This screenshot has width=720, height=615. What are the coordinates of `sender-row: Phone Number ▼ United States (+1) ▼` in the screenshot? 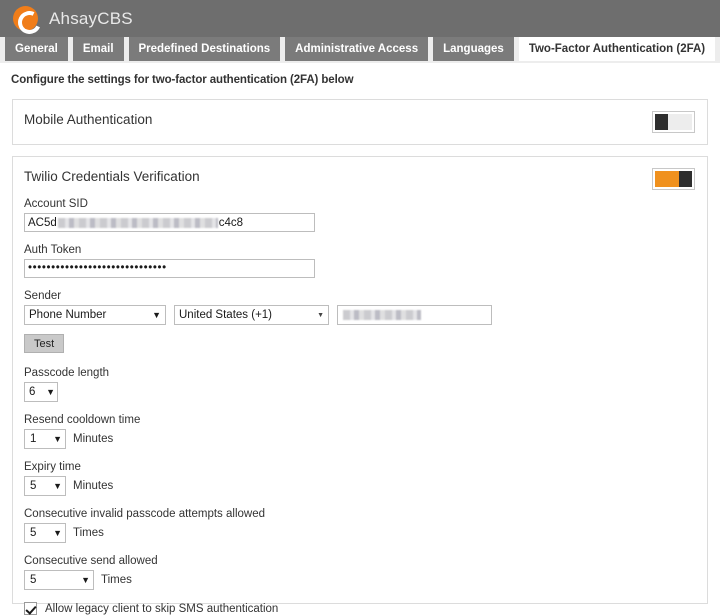 It's located at (360, 315).